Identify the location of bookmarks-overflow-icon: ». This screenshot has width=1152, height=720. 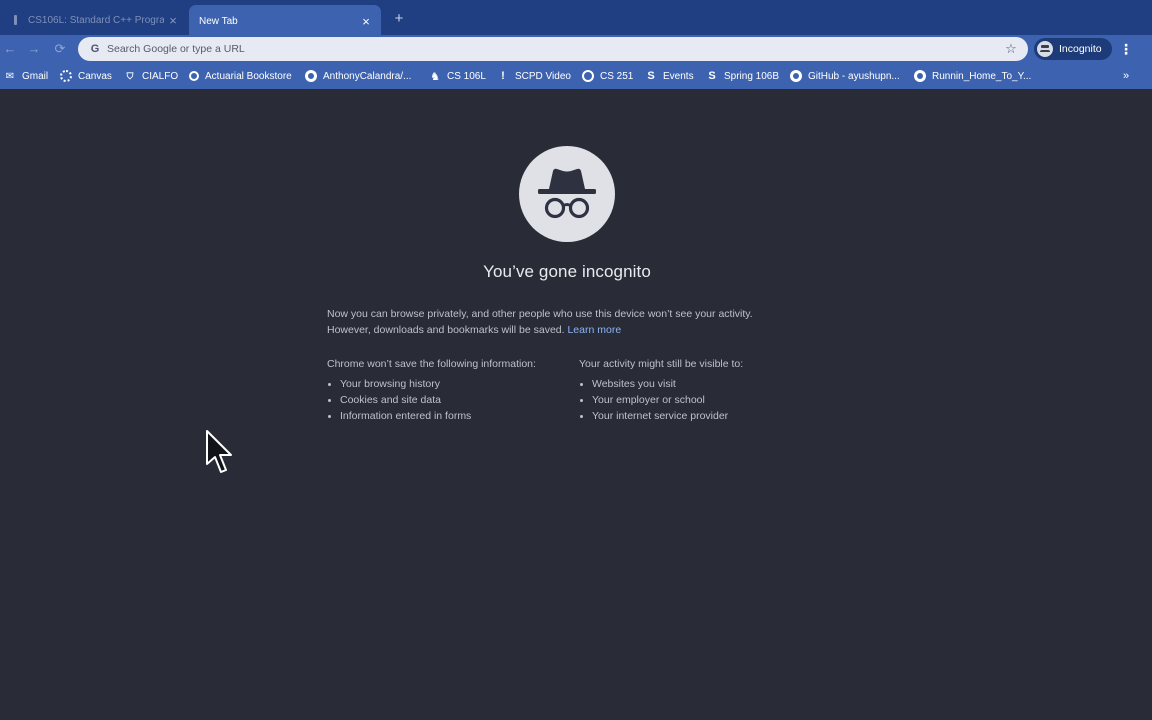
(1126, 76).